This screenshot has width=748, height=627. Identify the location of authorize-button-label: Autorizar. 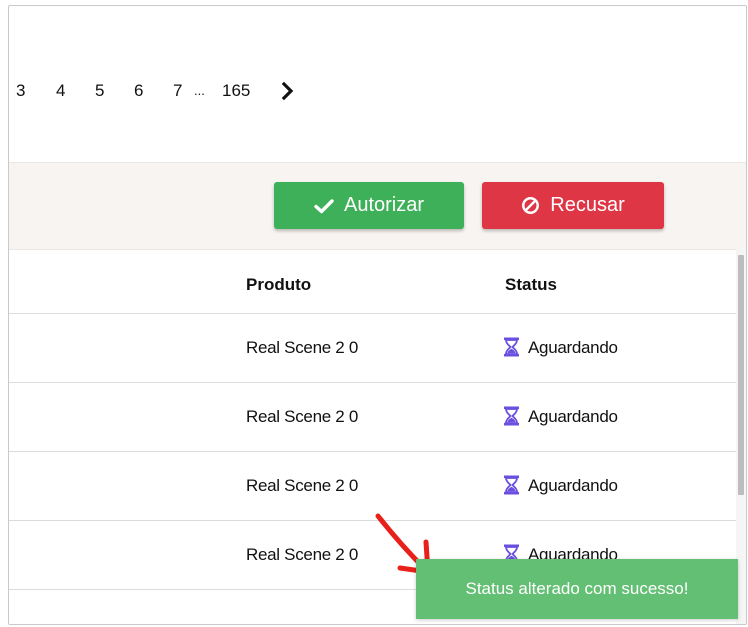
(384, 205).